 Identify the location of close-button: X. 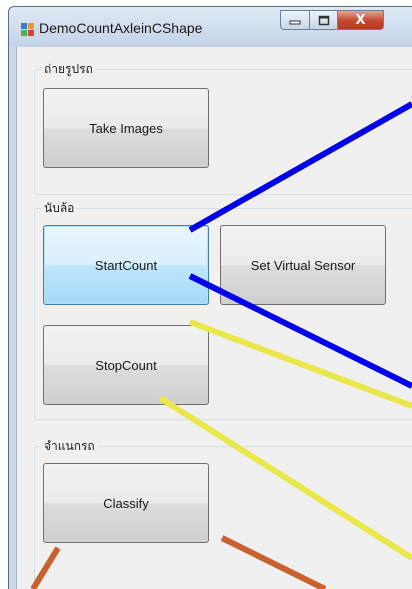
(361, 20).